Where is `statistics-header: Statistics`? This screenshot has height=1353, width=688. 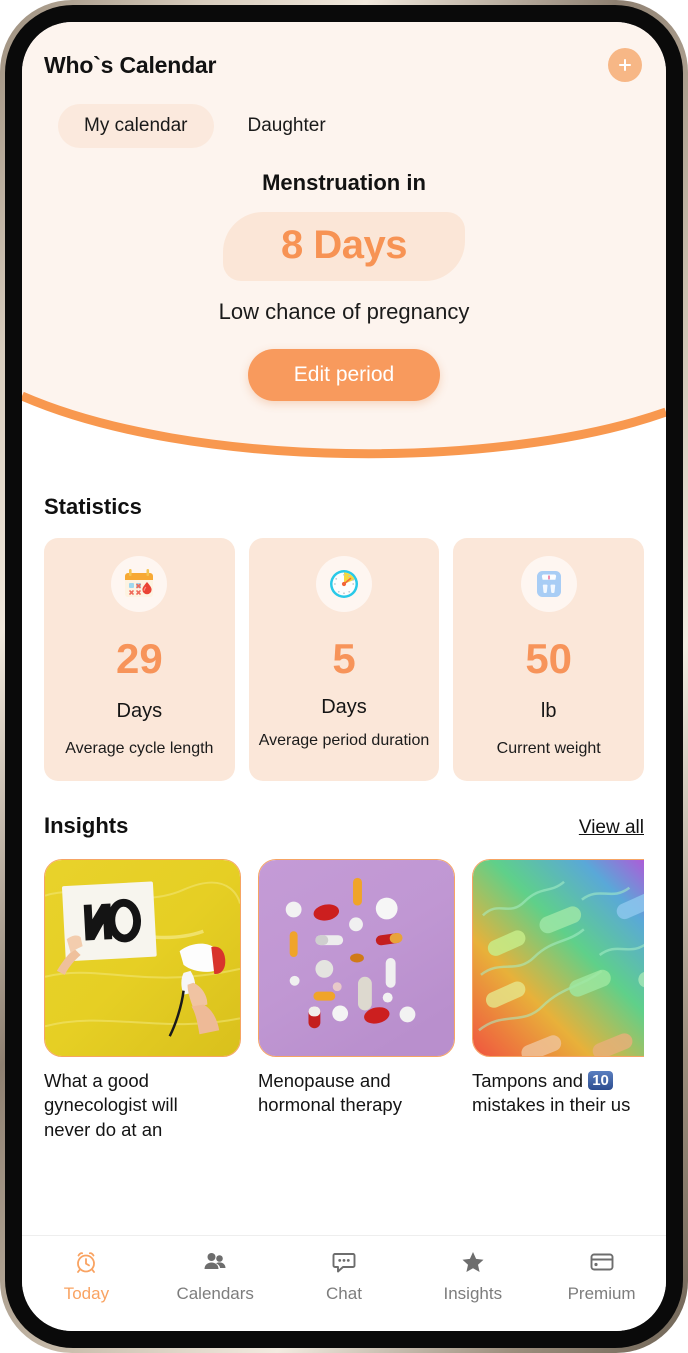
statistics-header: Statistics is located at coordinates (344, 507).